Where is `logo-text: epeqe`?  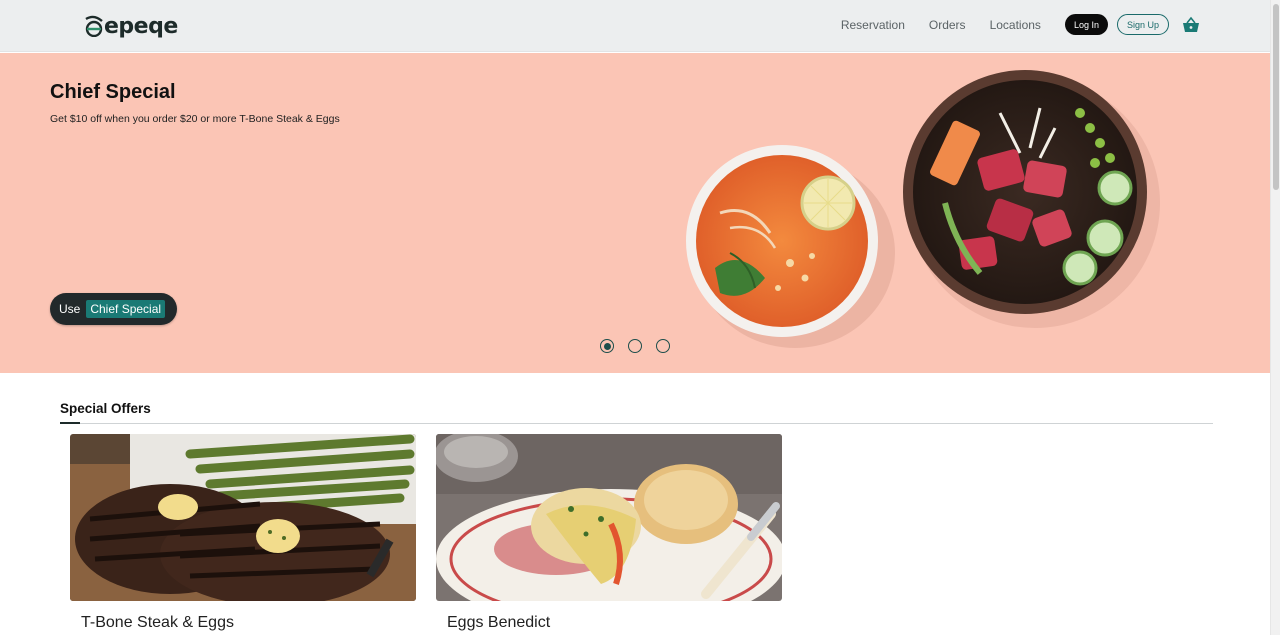 logo-text: epeqe is located at coordinates (141, 26).